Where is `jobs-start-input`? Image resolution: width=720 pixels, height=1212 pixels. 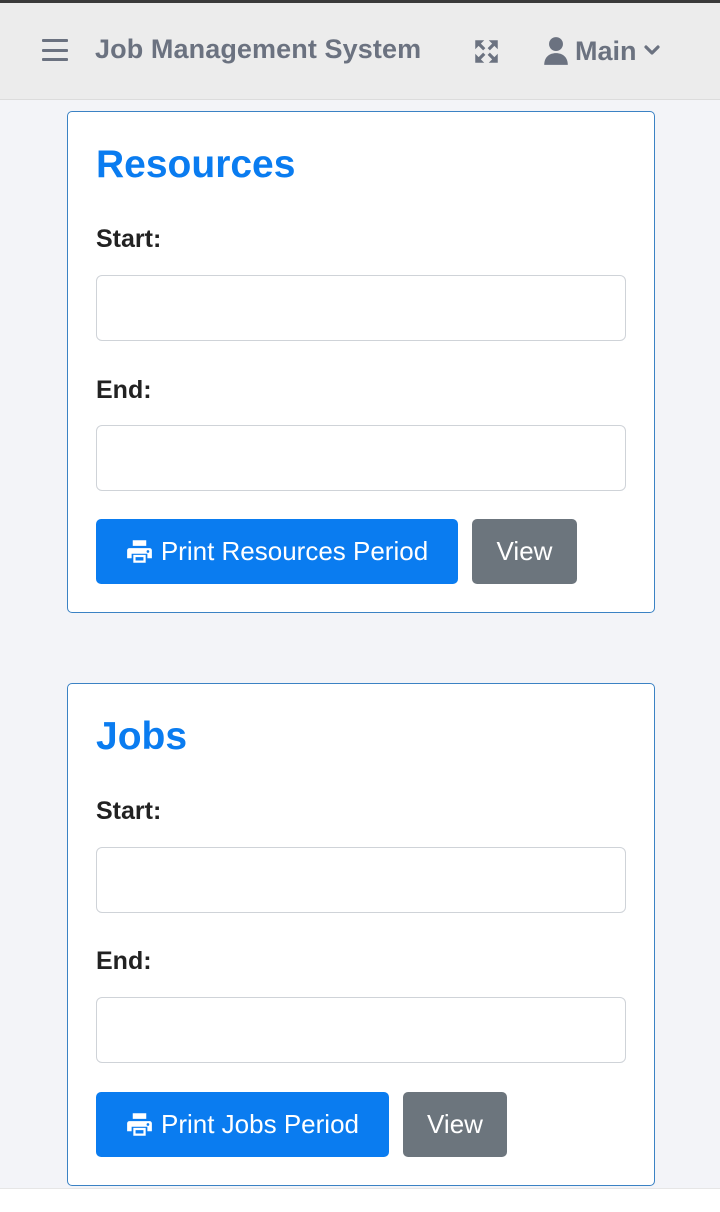
jobs-start-input is located at coordinates (361, 880).